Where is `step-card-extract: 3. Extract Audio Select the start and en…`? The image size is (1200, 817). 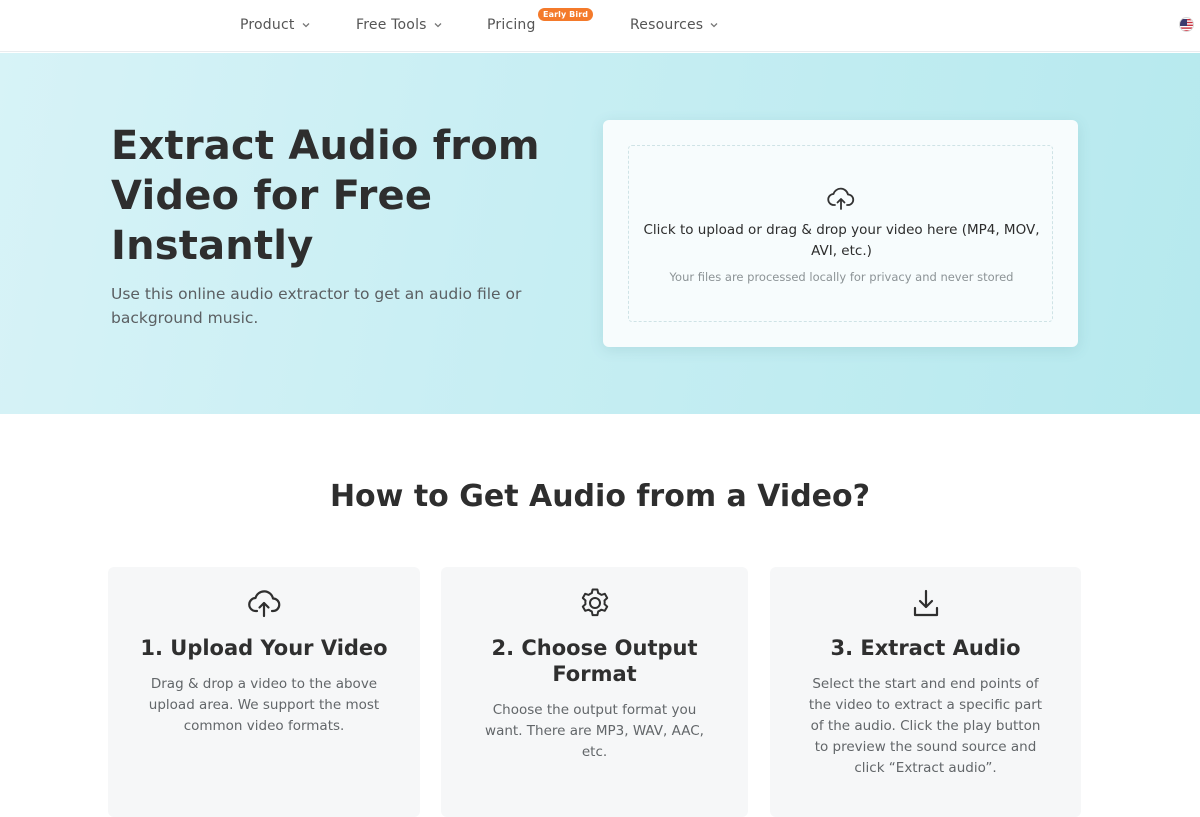
step-card-extract: 3. Extract Audio Select the start and en… is located at coordinates (925, 692).